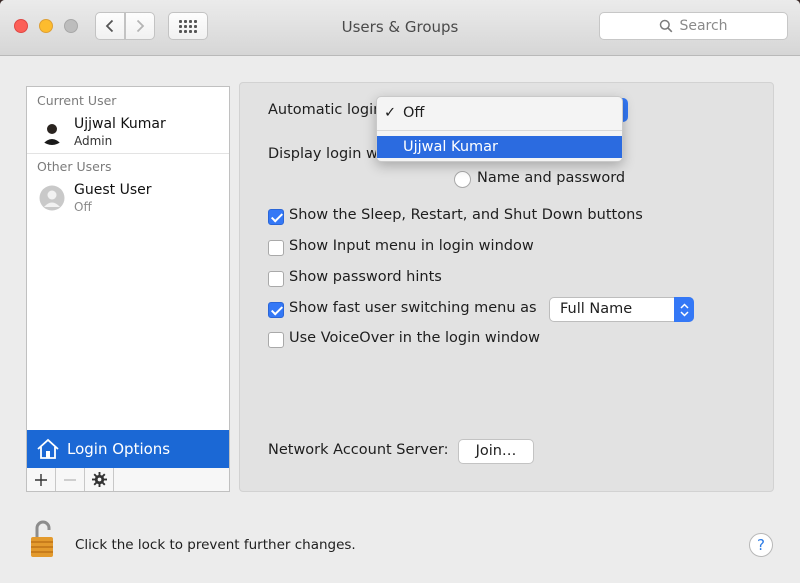 The width and height of the screenshot is (800, 583). I want to click on house-icon, so click(48, 448).